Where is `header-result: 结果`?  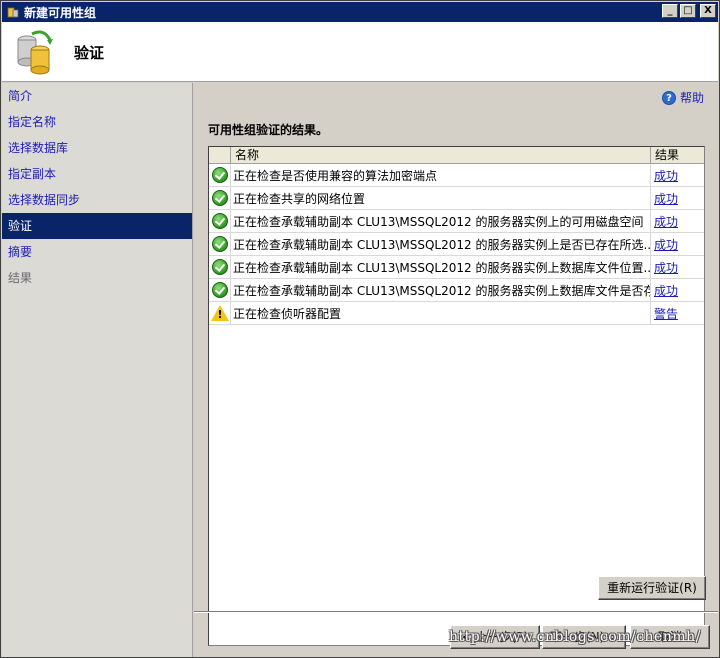 header-result: 结果 is located at coordinates (677, 155).